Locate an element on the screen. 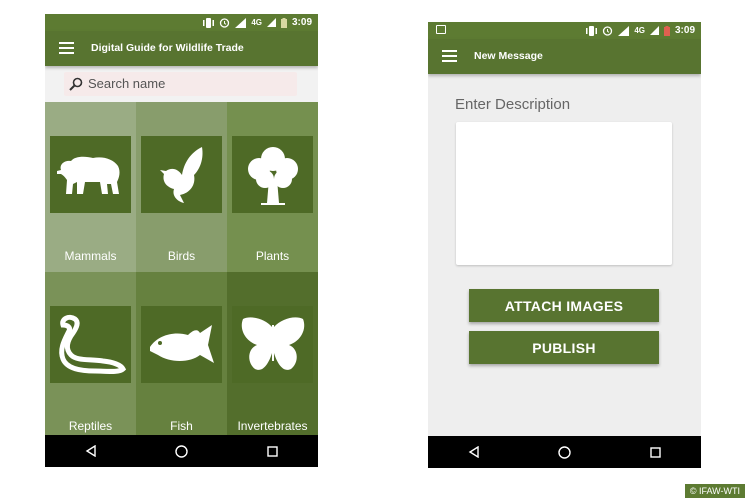 Image resolution: width=750 pixels, height=500 pixels. category-tile-fish: Fish is located at coordinates (181, 357).